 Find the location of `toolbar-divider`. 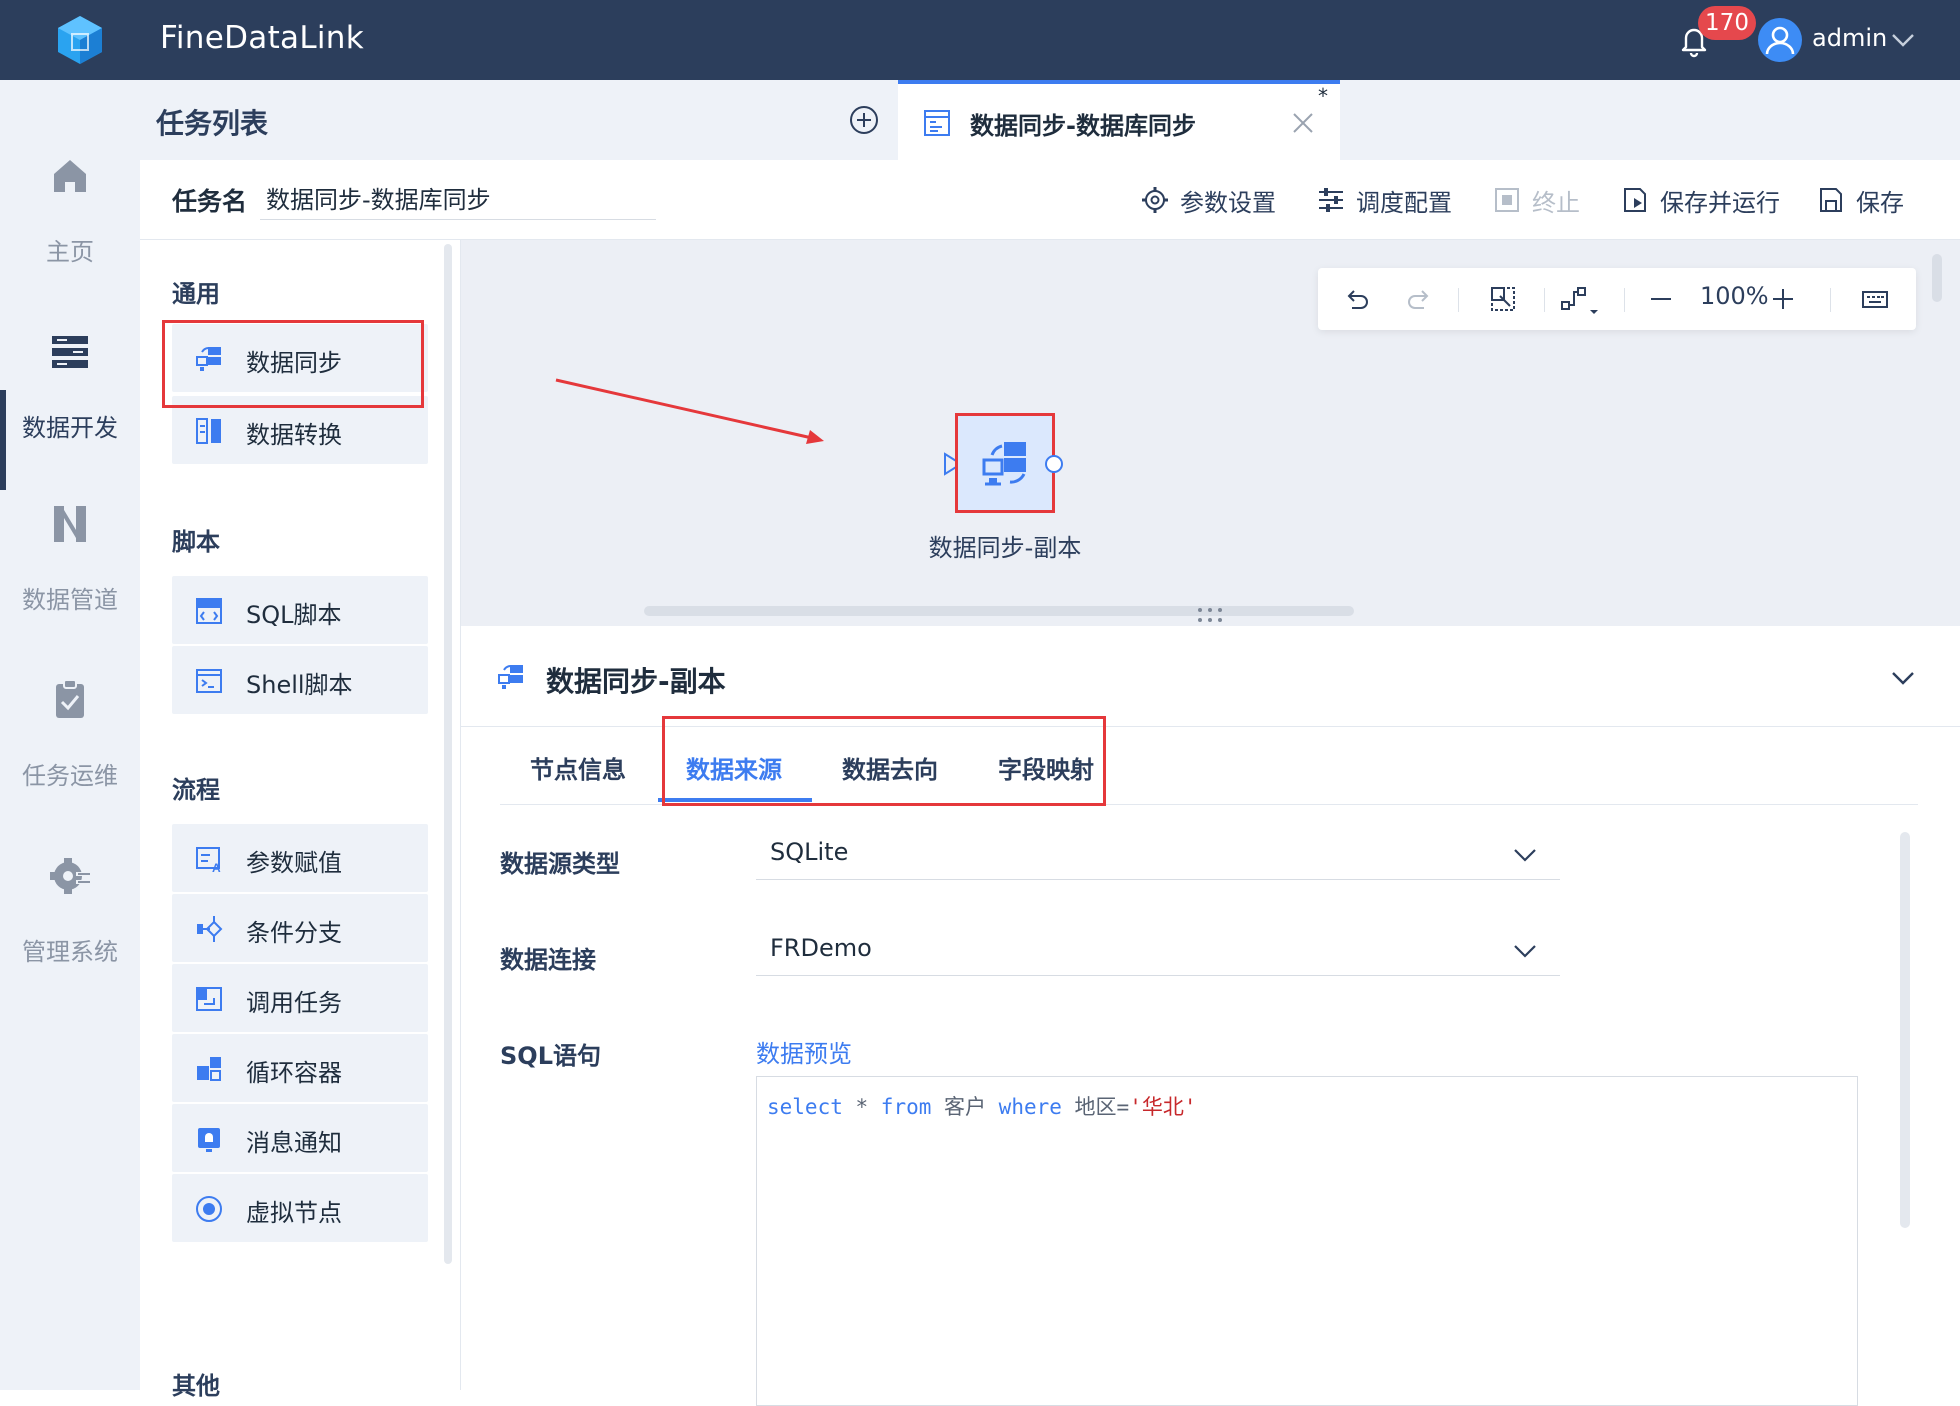

toolbar-divider is located at coordinates (1624, 300).